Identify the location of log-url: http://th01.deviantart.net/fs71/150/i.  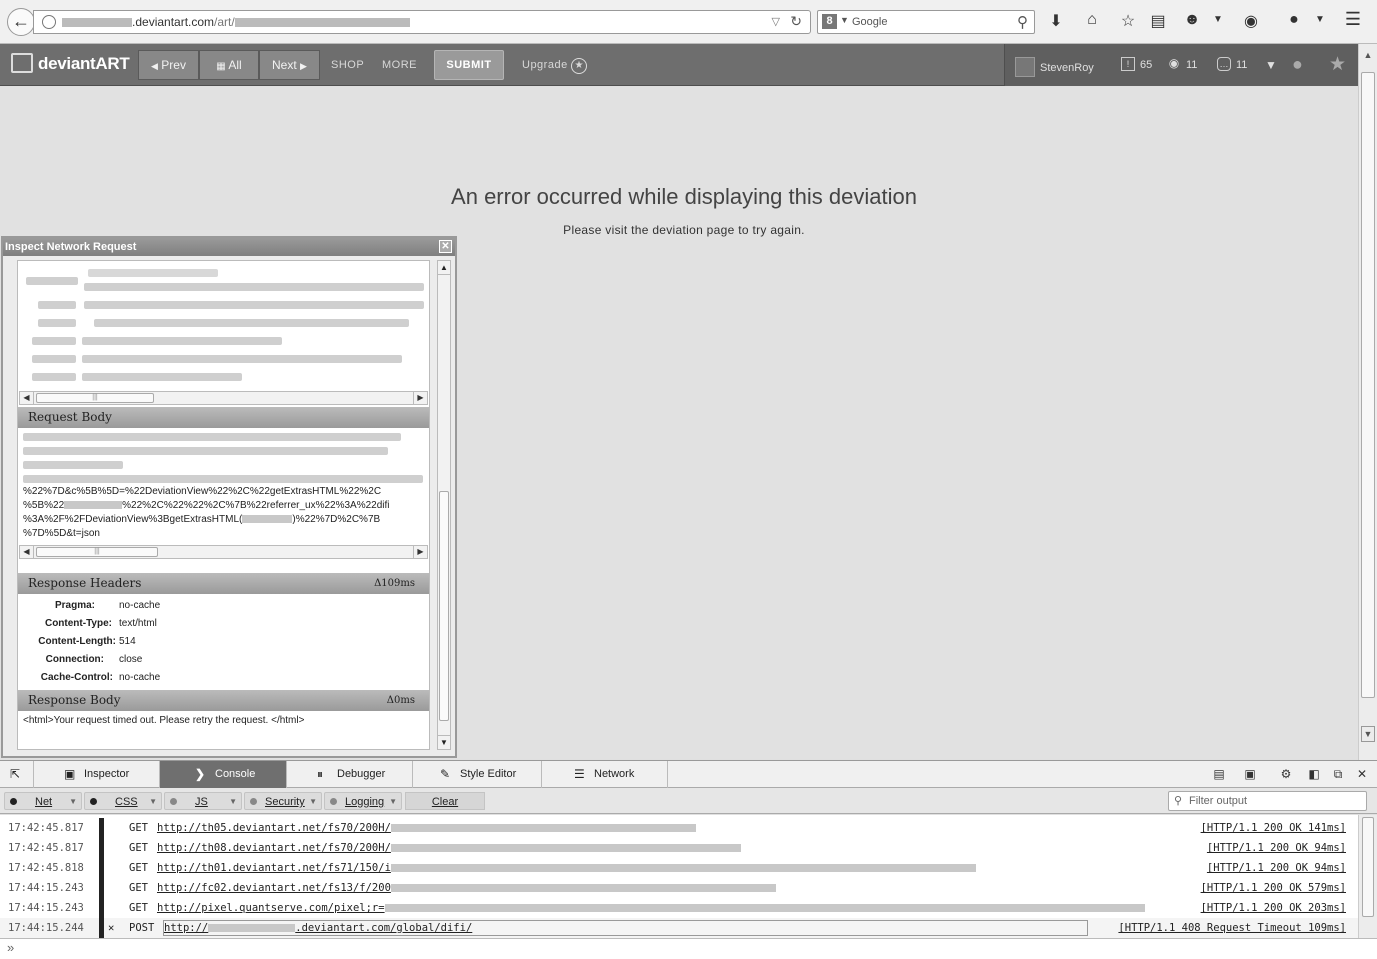
(582, 868).